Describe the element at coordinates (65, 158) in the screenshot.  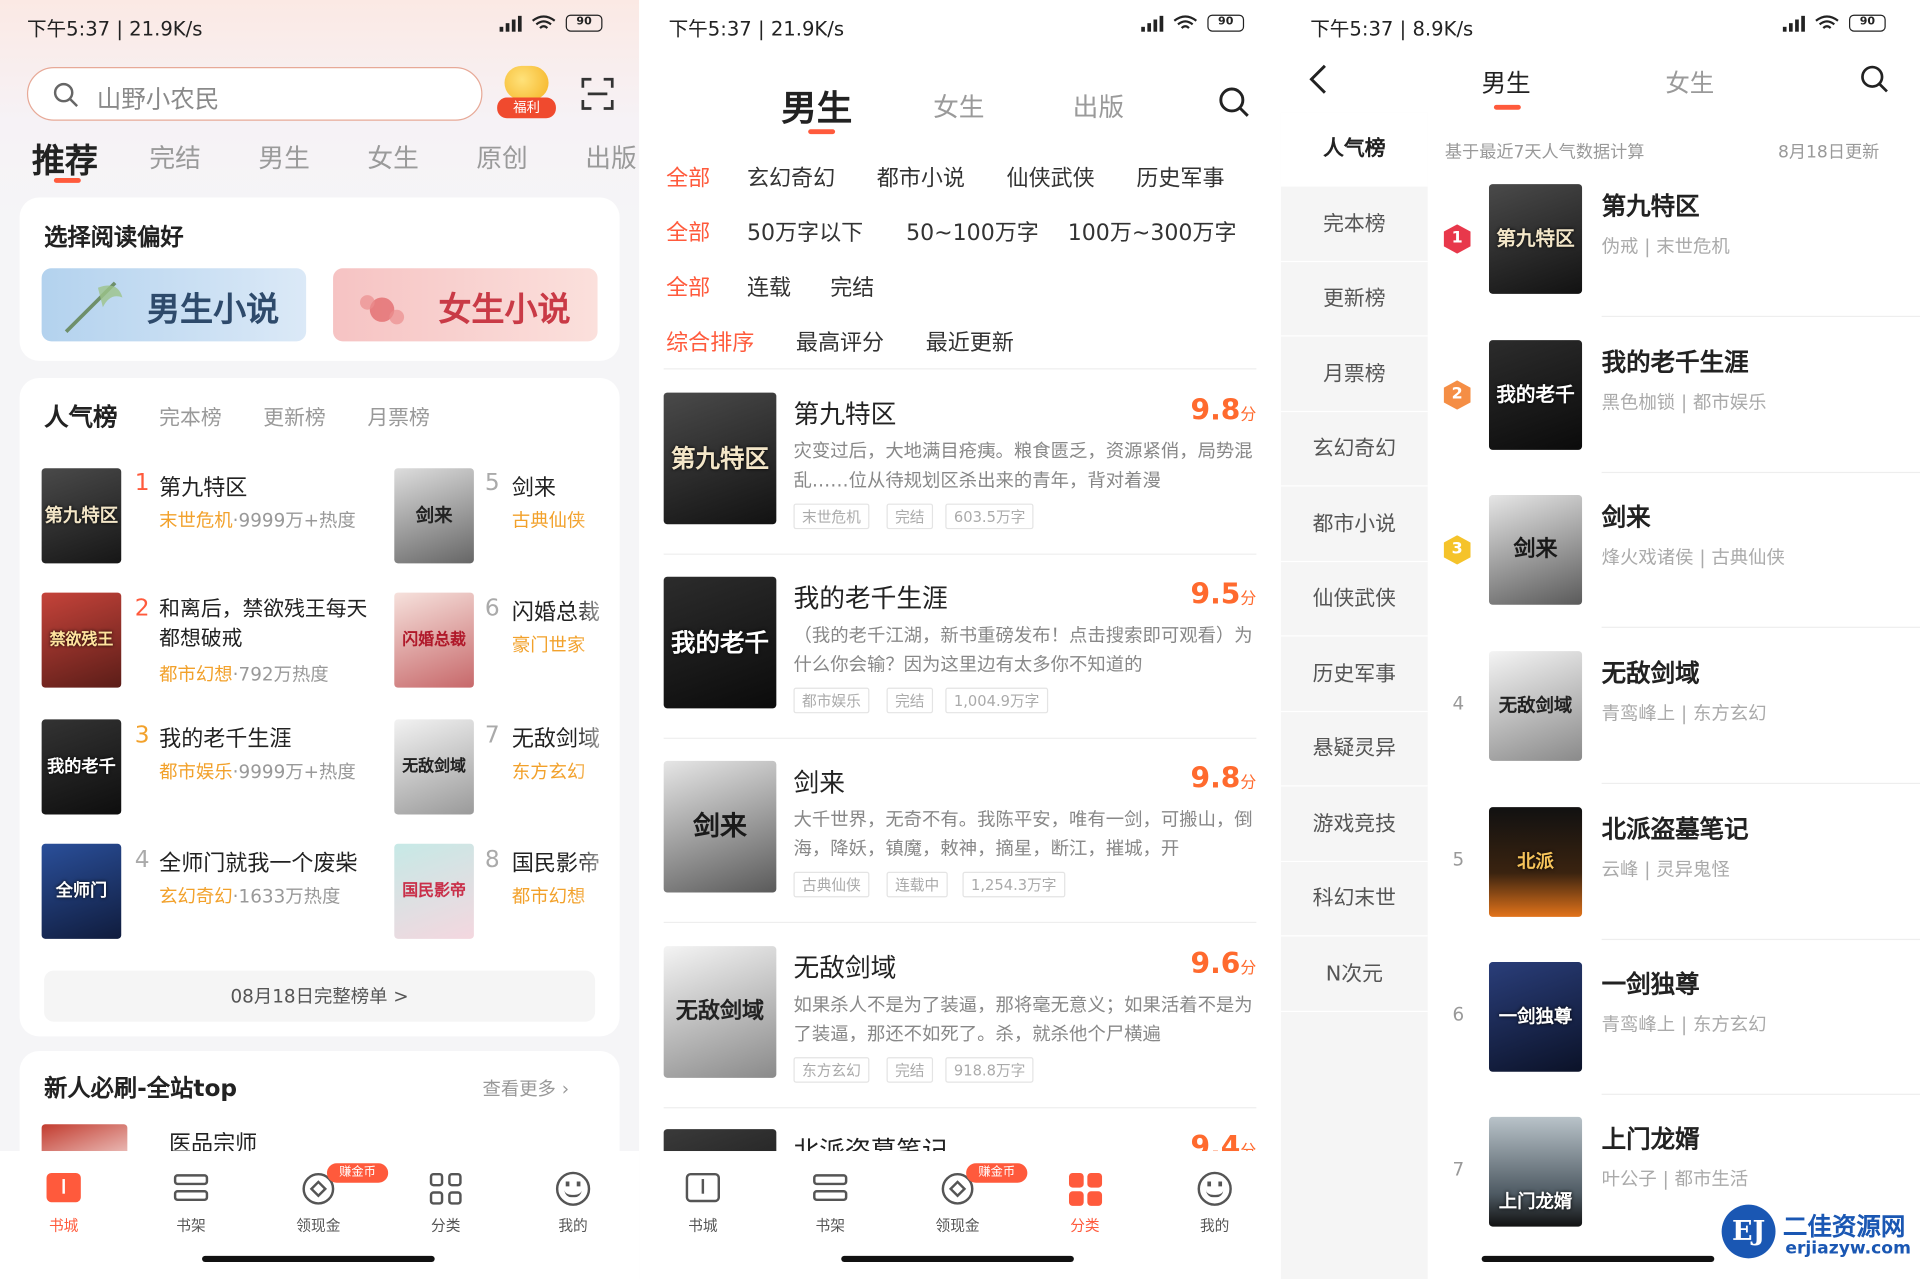
I see `tab-recommend: 推荐` at that location.